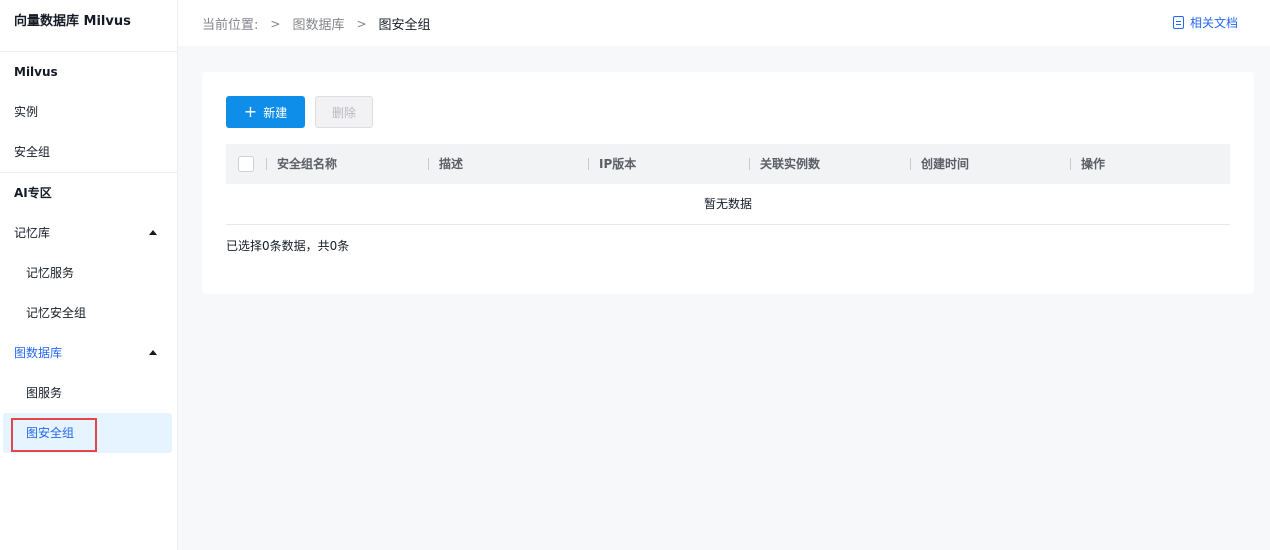 The image size is (1270, 550). Describe the element at coordinates (404, 25) in the screenshot. I see `breadcrumb-current: 图安全组` at that location.